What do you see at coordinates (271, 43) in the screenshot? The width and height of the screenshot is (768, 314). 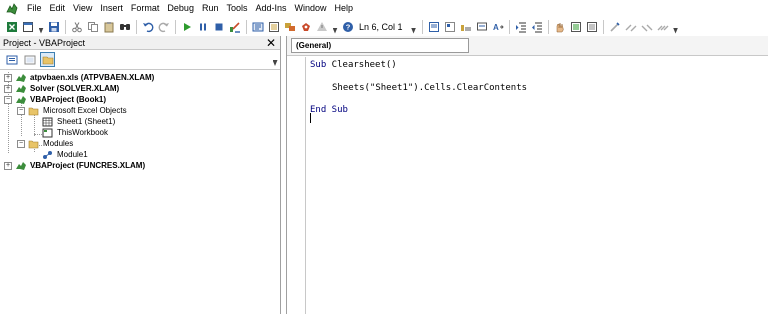 I see `close-icon: ✕` at bounding box center [271, 43].